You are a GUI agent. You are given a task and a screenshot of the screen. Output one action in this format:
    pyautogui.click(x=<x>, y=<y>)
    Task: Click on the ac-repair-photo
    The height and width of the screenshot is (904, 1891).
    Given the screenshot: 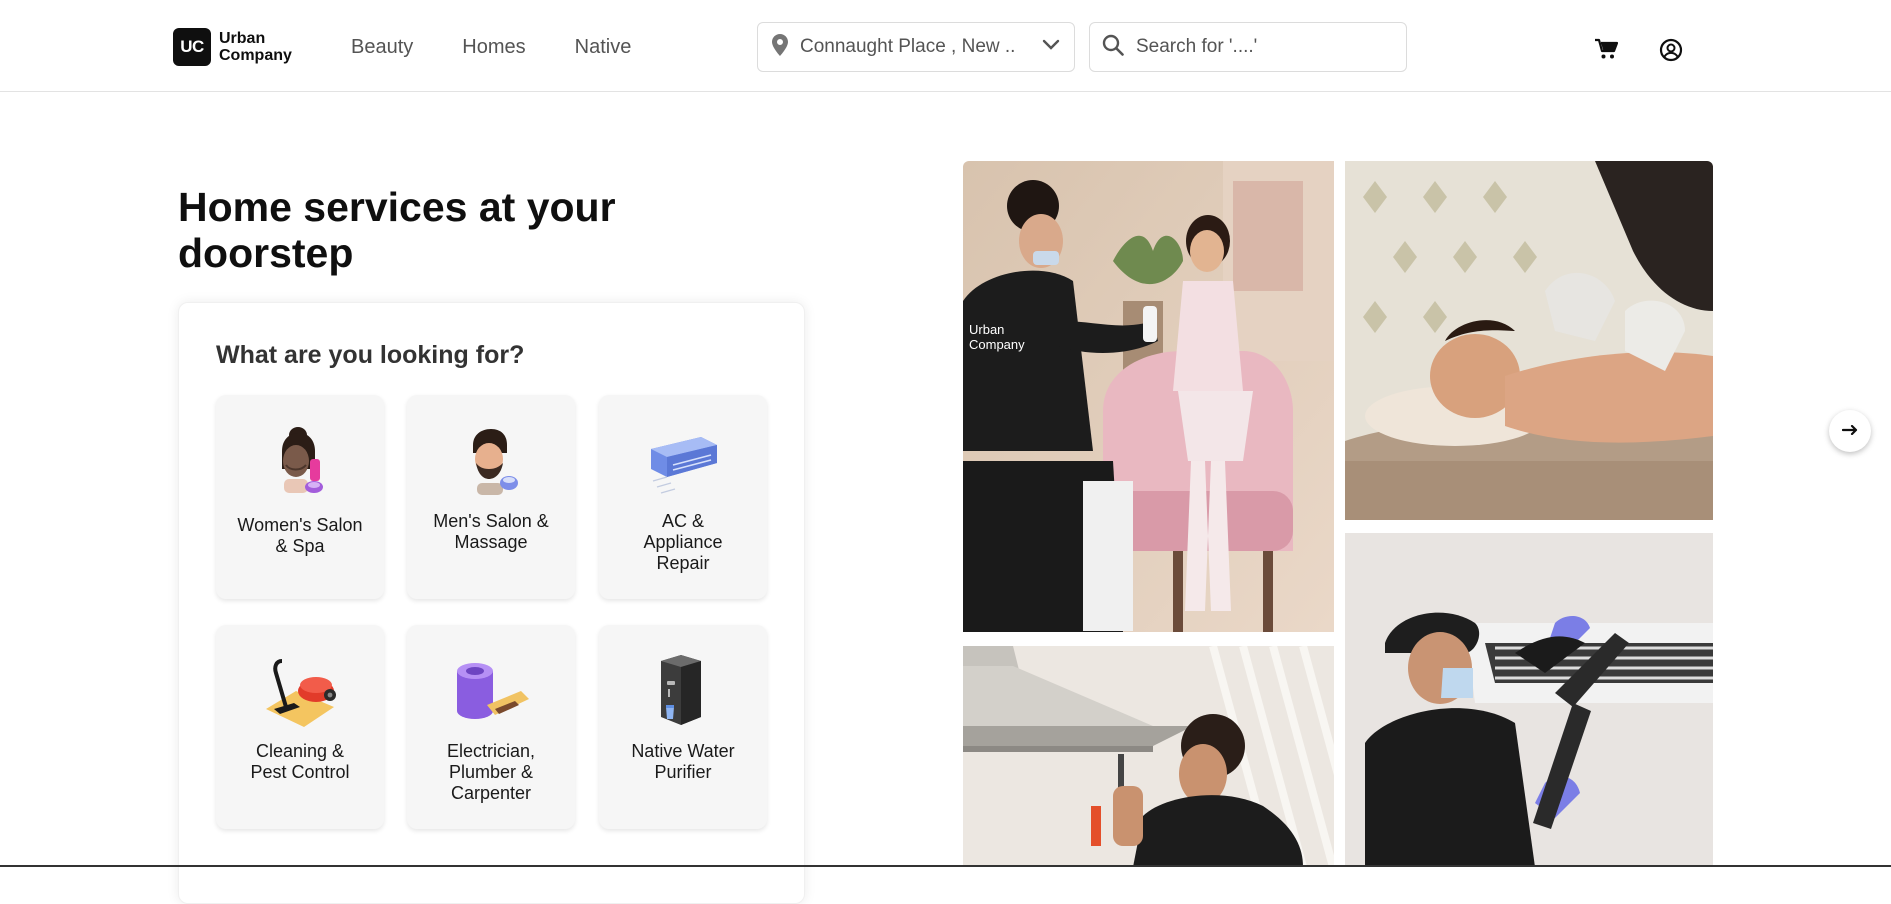 What is the action you would take?
    pyautogui.click(x=1529, y=700)
    